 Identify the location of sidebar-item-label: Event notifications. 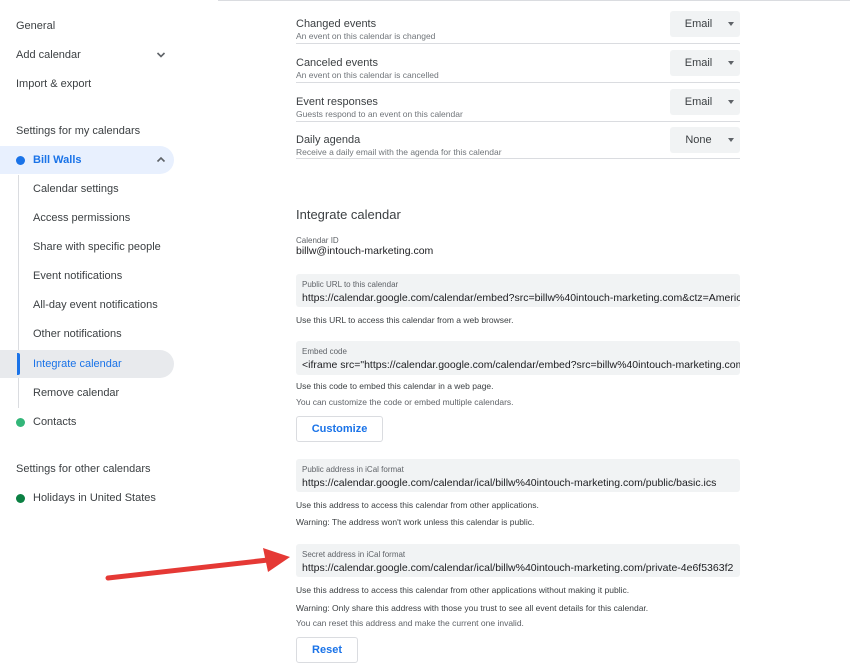
(78, 276).